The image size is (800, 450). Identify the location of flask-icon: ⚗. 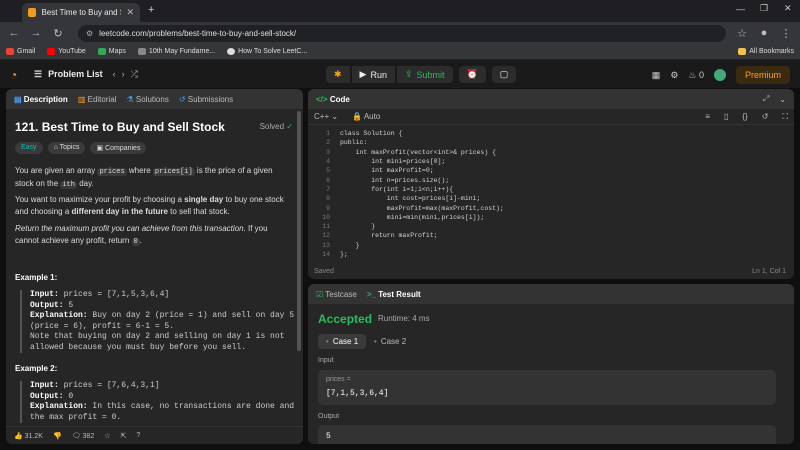
(130, 99).